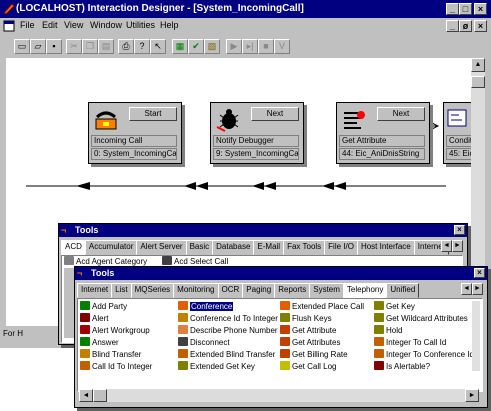 This screenshot has width=491, height=411. I want to click on list-item: Call Id To Integer, so click(116, 366).